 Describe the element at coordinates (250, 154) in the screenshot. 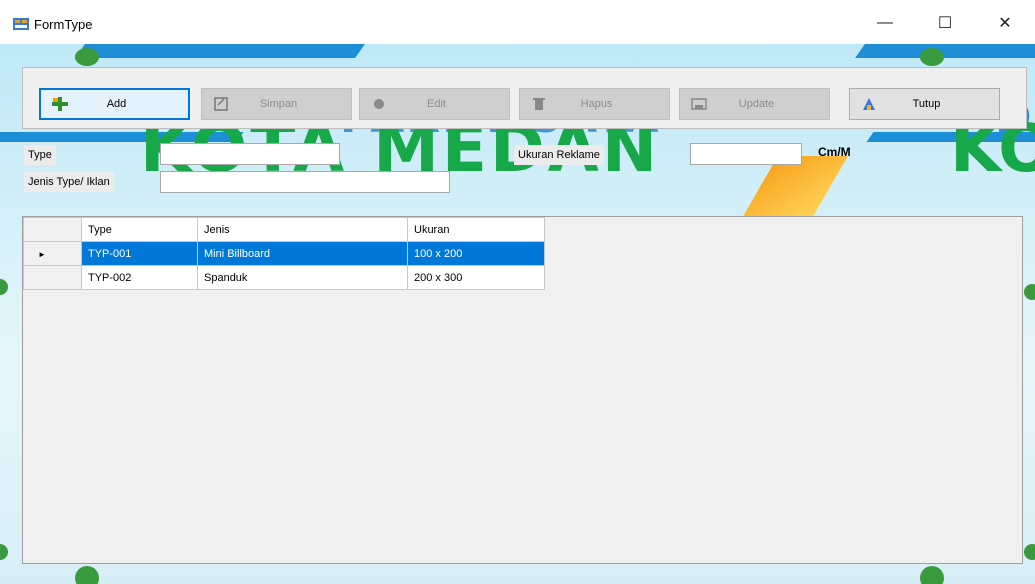

I see `type-input` at that location.